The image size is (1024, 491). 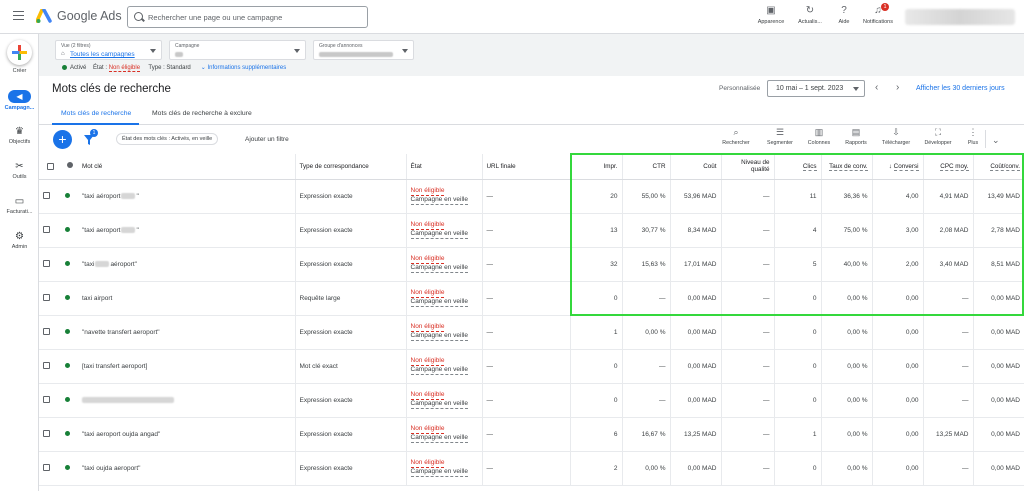 I want to click on nav-item-tools: ✂ Outils, so click(x=19, y=174).